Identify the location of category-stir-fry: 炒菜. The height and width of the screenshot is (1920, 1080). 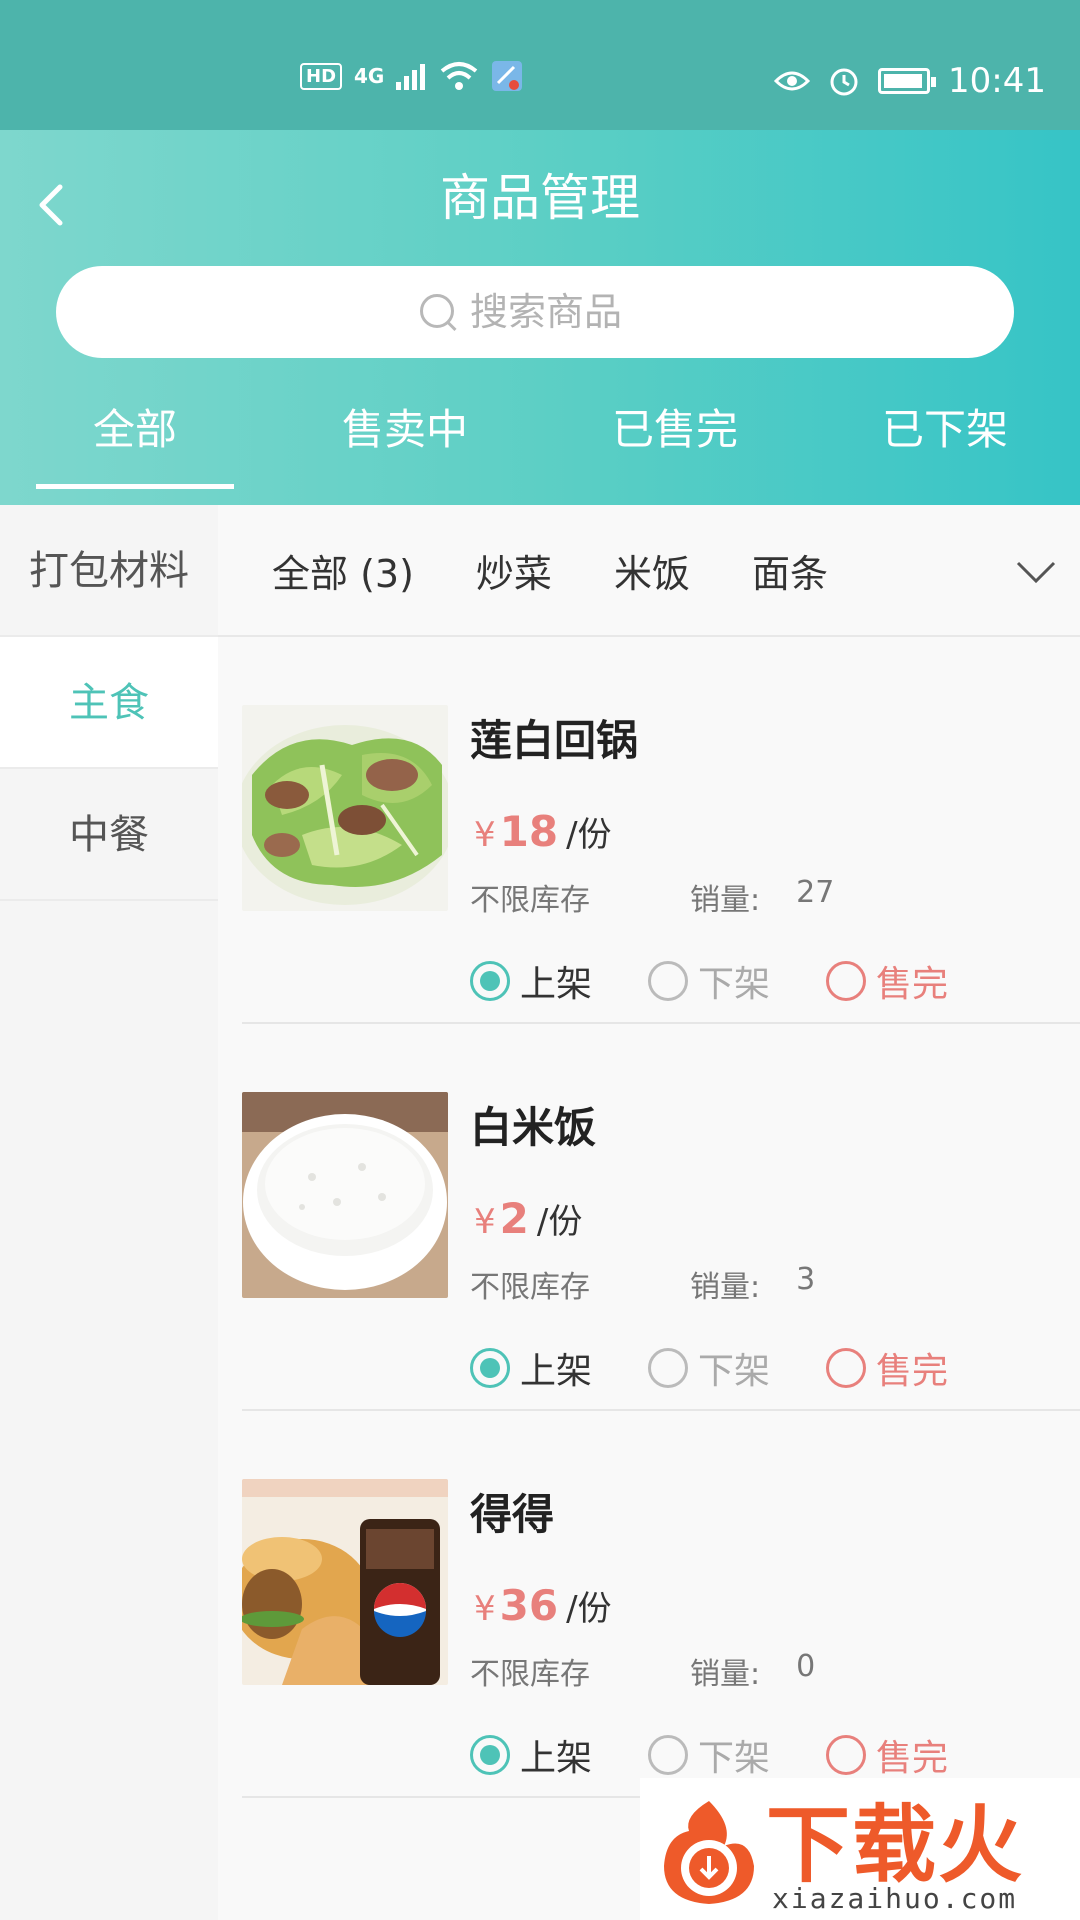
(514, 570).